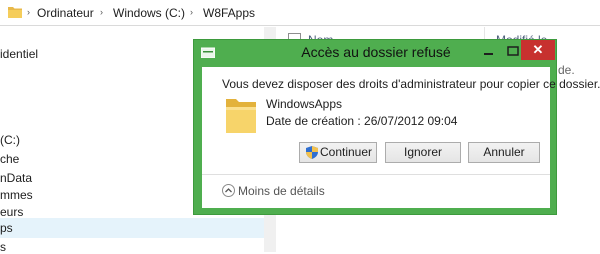  Describe the element at coordinates (65, 13) in the screenshot. I see `breadcrumb-item: Ordinateur` at that location.